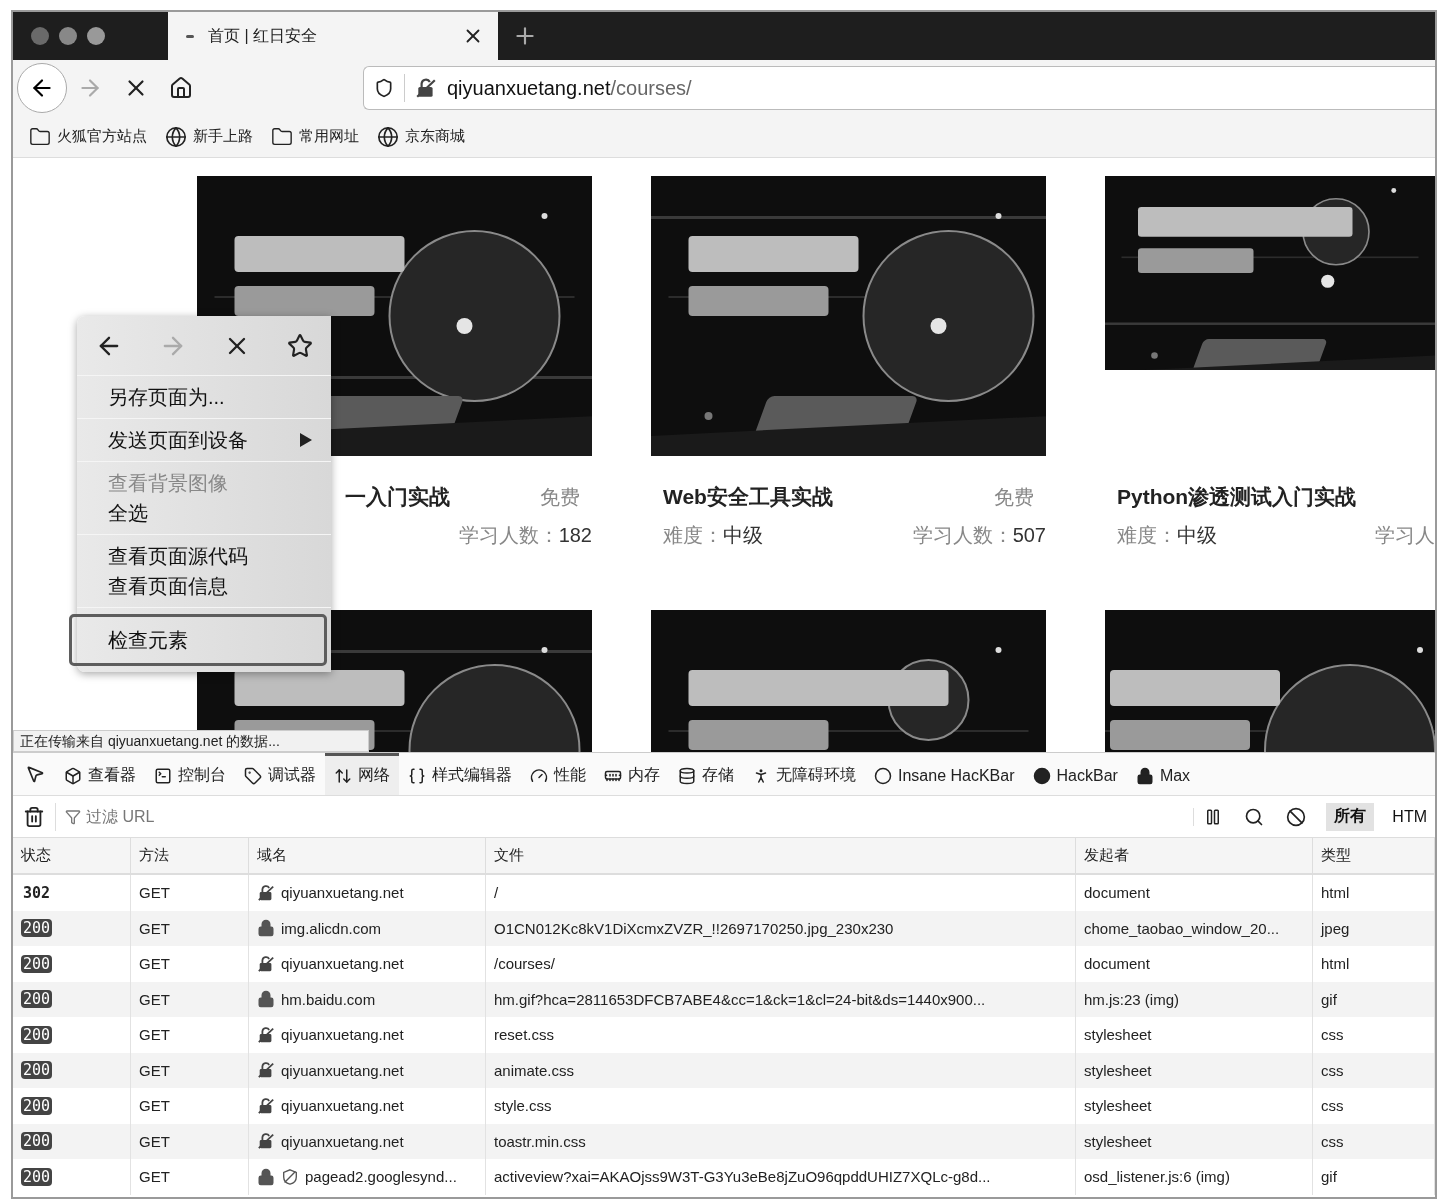  I want to click on menu-item: 检查元素, so click(198, 640).